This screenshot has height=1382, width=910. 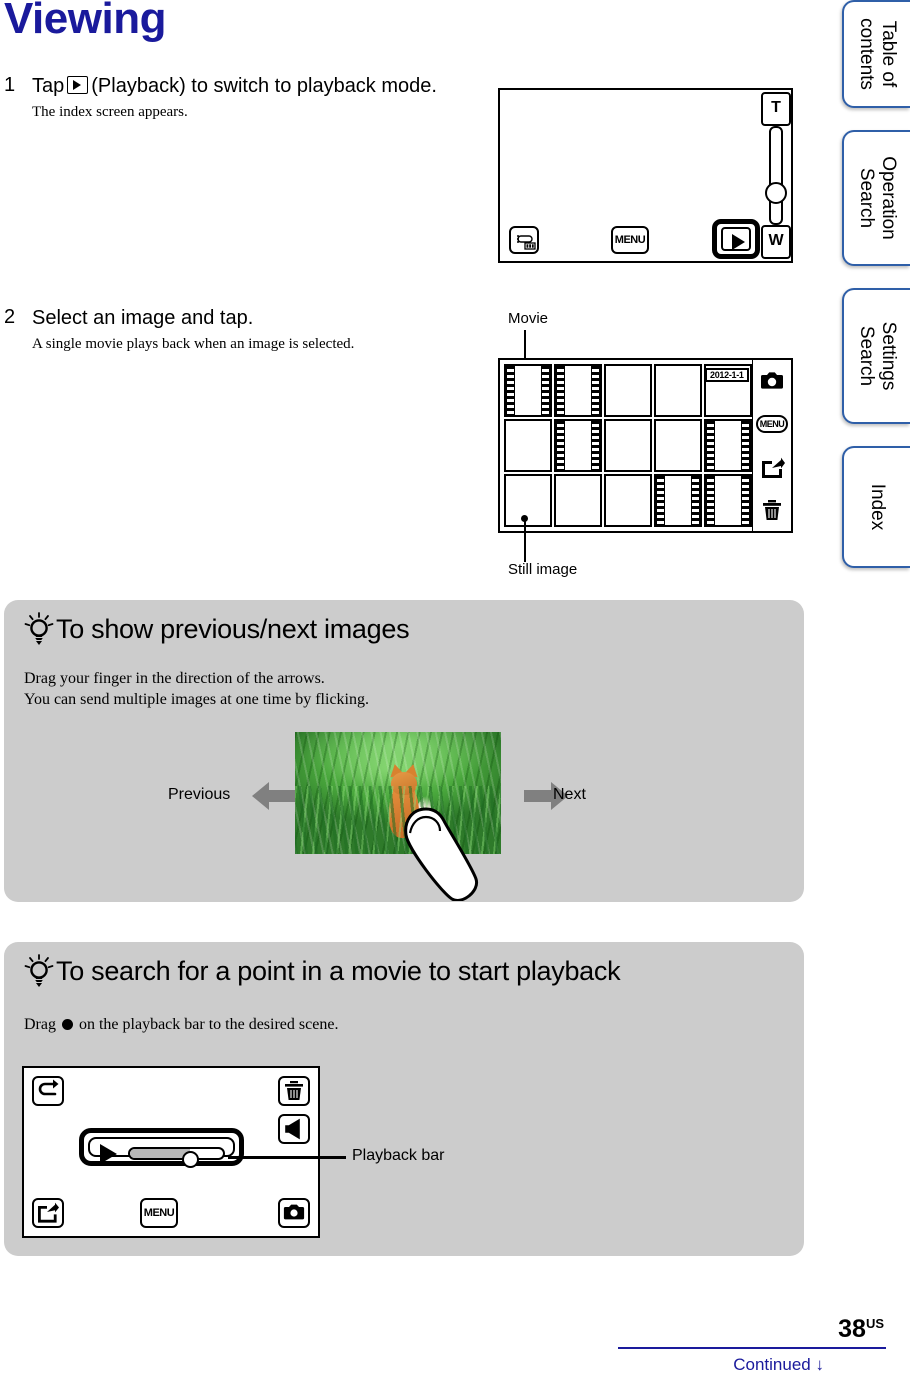 What do you see at coordinates (820, 1364) in the screenshot?
I see `continued-arrow-icon: ↓` at bounding box center [820, 1364].